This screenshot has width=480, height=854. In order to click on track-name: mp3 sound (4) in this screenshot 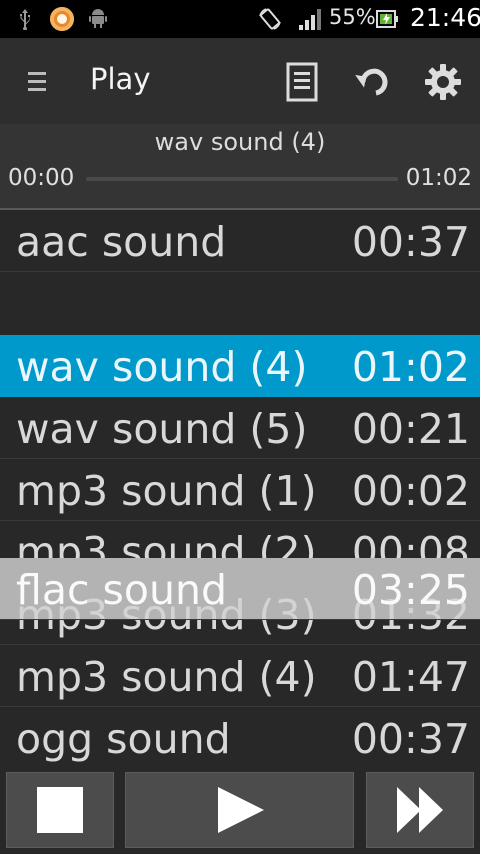, I will do `click(166, 677)`.